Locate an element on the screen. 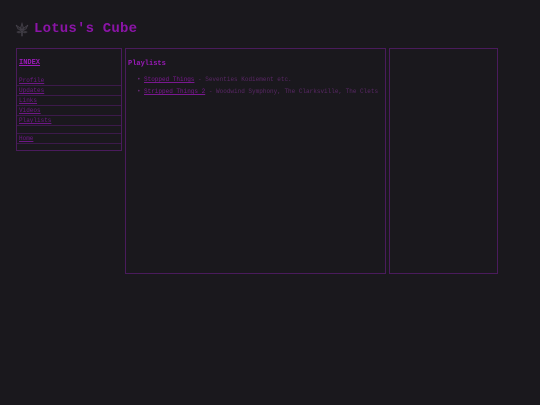  site-title: Lotus's Cube is located at coordinates (86, 29).